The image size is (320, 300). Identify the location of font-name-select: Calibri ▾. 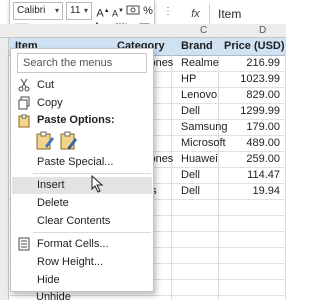
(38, 11).